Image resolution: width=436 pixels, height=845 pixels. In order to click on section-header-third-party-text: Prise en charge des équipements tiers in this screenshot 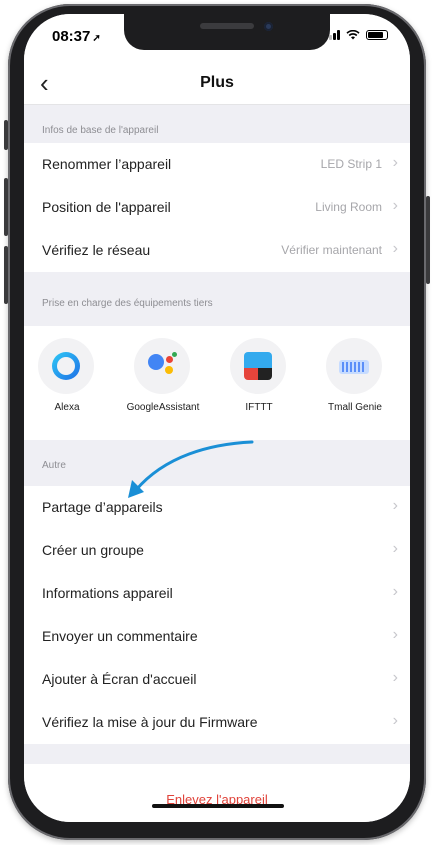, I will do `click(127, 303)`.